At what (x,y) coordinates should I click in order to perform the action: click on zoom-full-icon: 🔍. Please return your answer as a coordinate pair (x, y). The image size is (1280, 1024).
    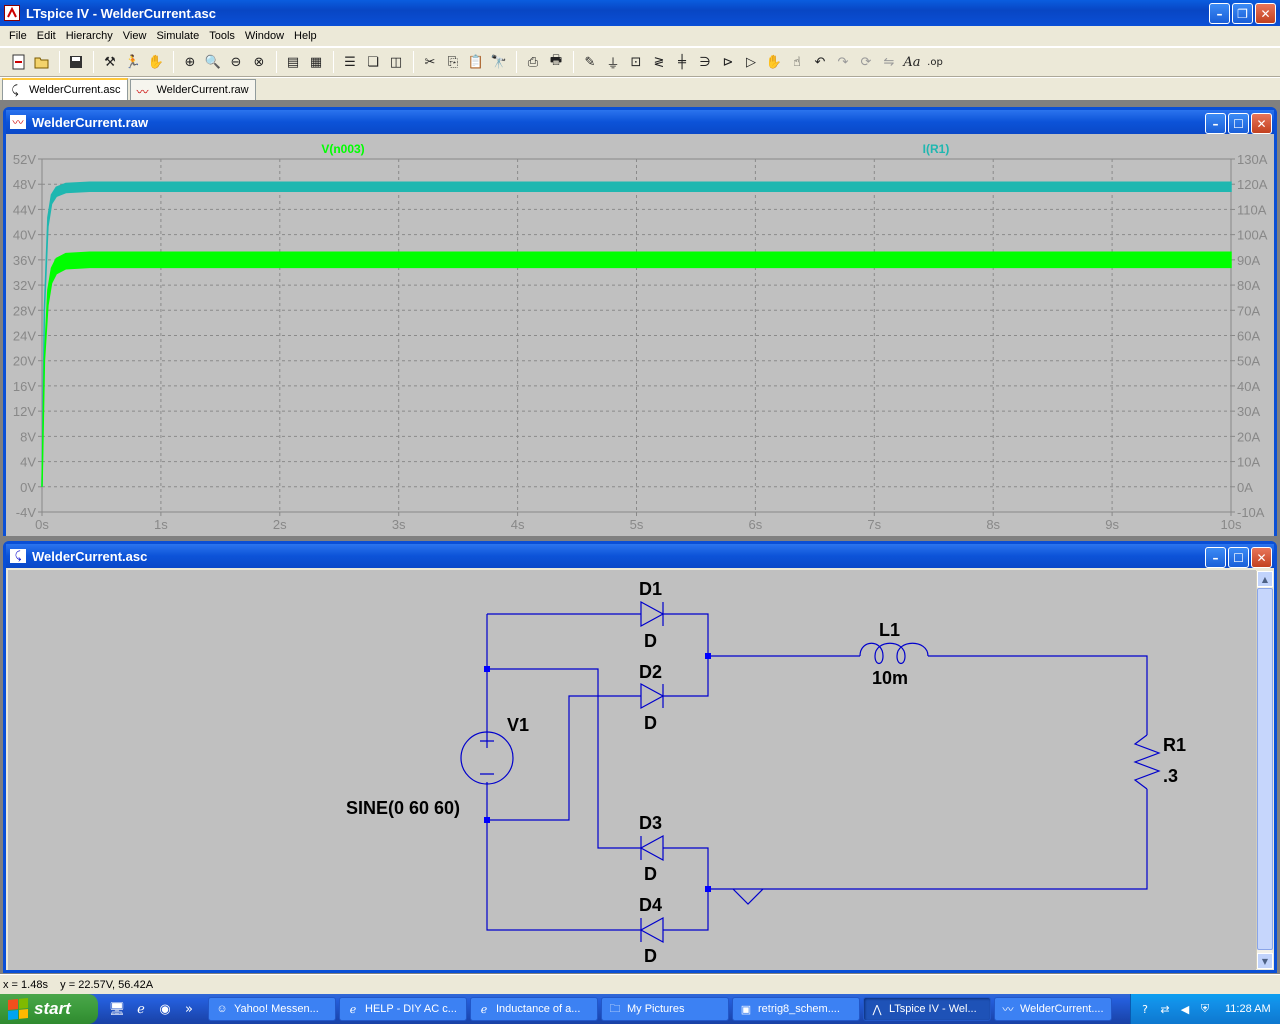
    Looking at the image, I should click on (213, 62).